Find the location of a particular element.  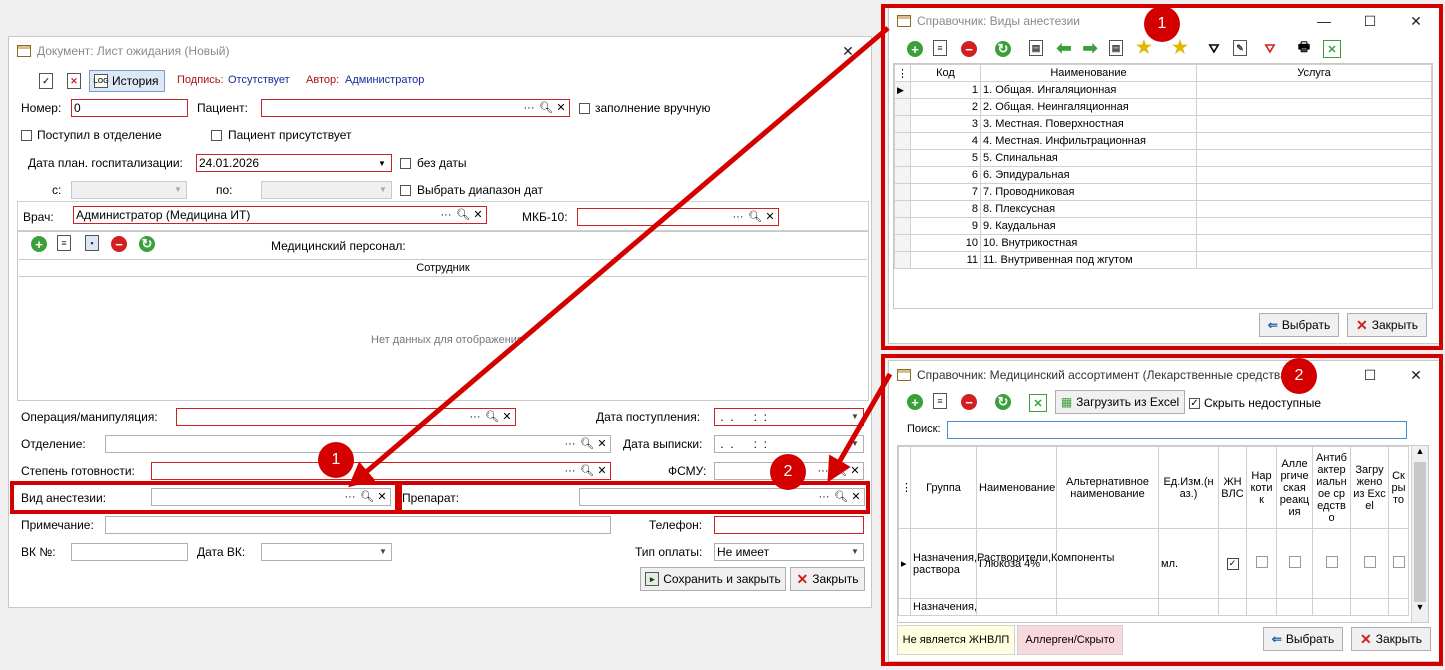

readiness-input: ··· 🔍︎ ✕ is located at coordinates (381, 471).